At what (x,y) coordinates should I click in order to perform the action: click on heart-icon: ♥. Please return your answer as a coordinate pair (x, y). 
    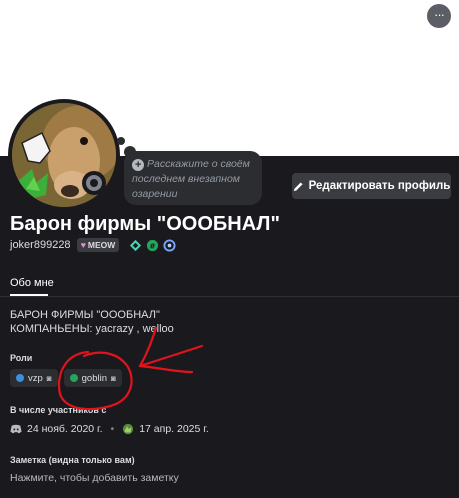
    Looking at the image, I should click on (83, 245).